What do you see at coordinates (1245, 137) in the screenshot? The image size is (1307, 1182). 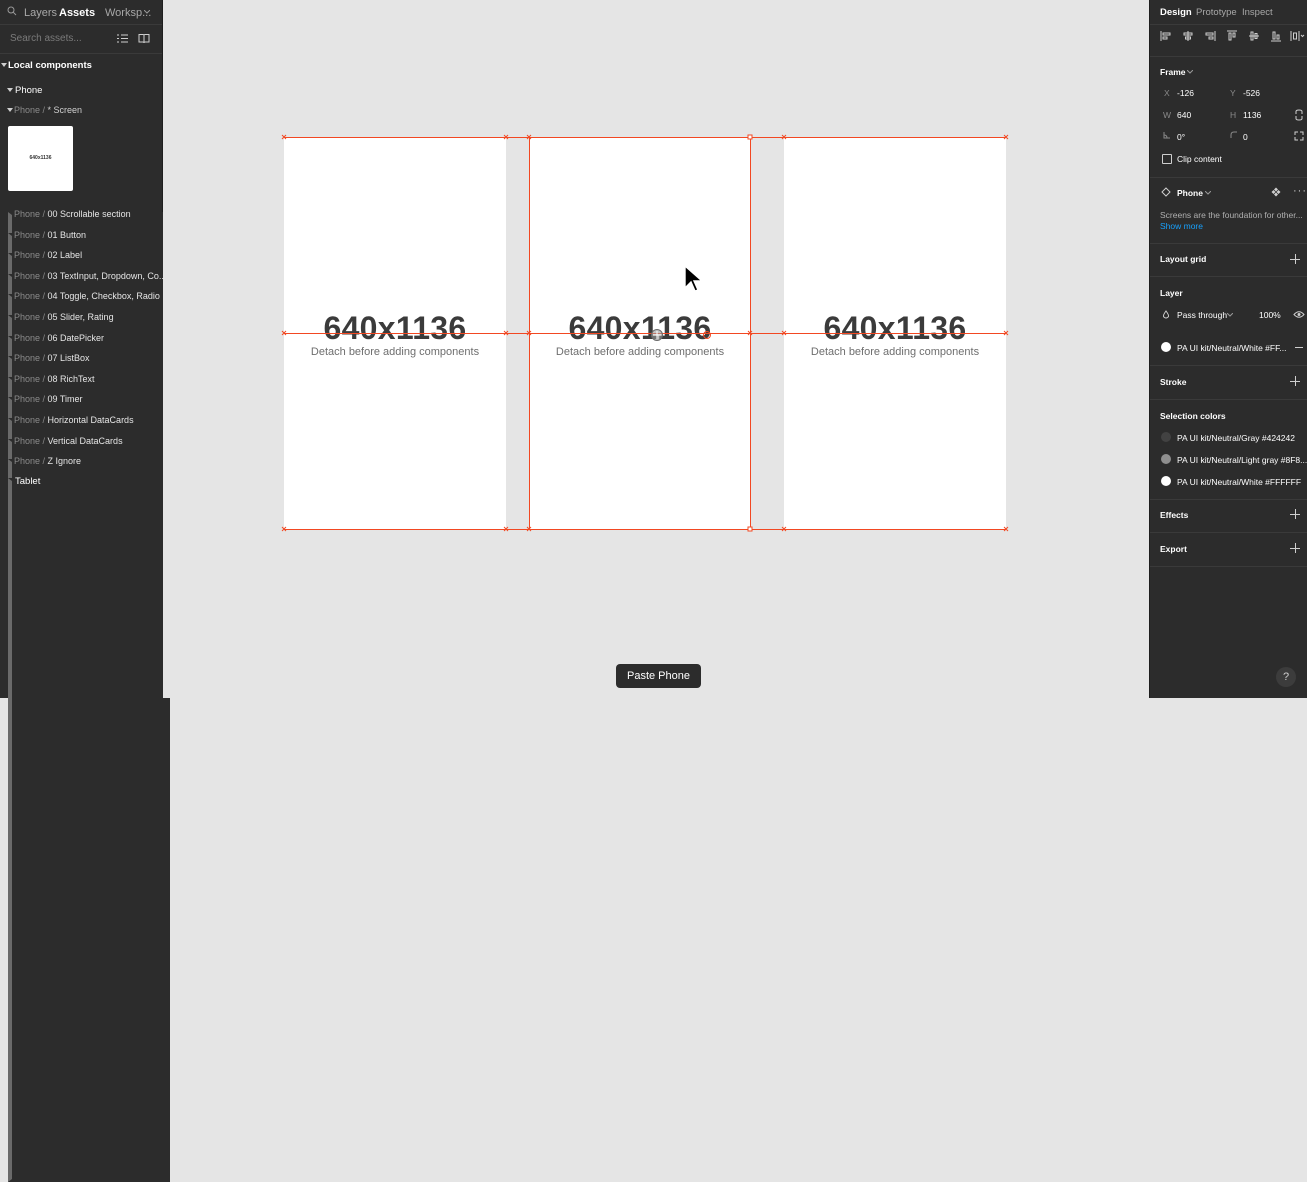 I see `corner-radius-input: 0` at bounding box center [1245, 137].